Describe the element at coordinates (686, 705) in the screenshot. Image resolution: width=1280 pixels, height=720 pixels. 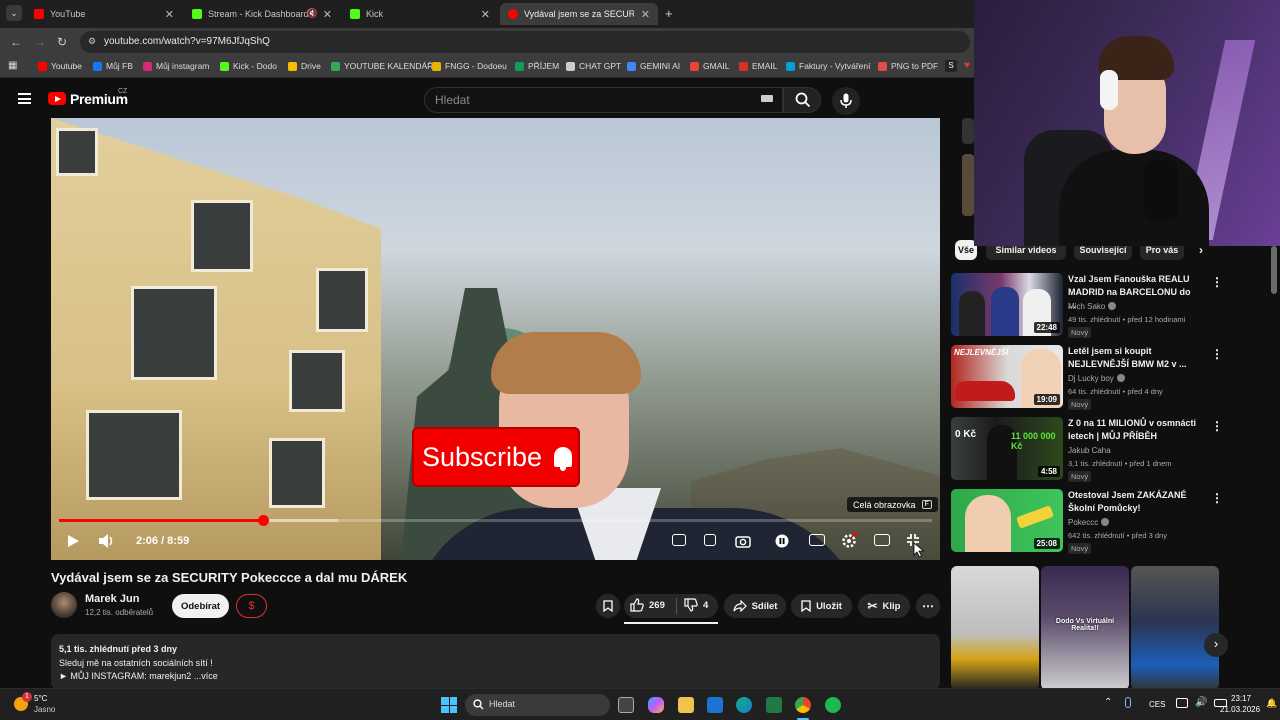
I see `file-explorer-icon` at that location.